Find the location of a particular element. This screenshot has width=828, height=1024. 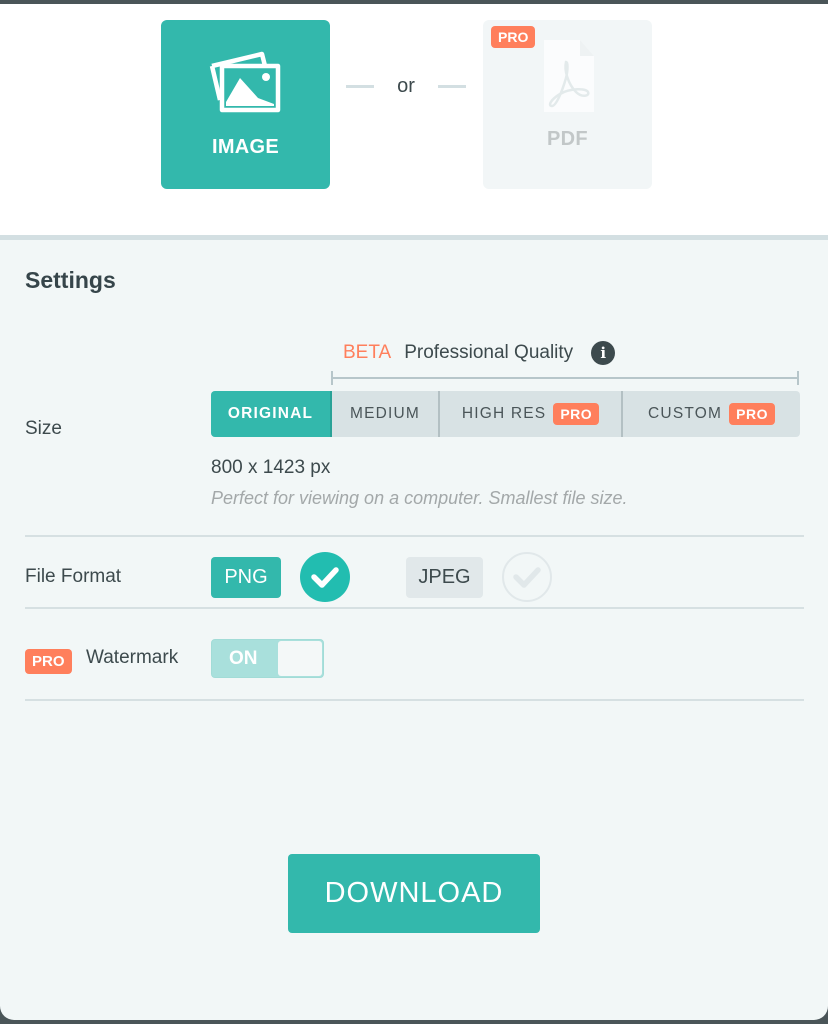

or-separator: or is located at coordinates (406, 86).